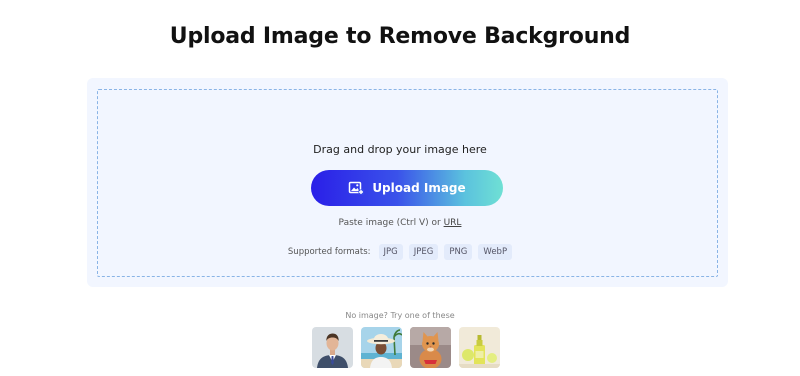  I want to click on sample-bottle-product, so click(479, 347).